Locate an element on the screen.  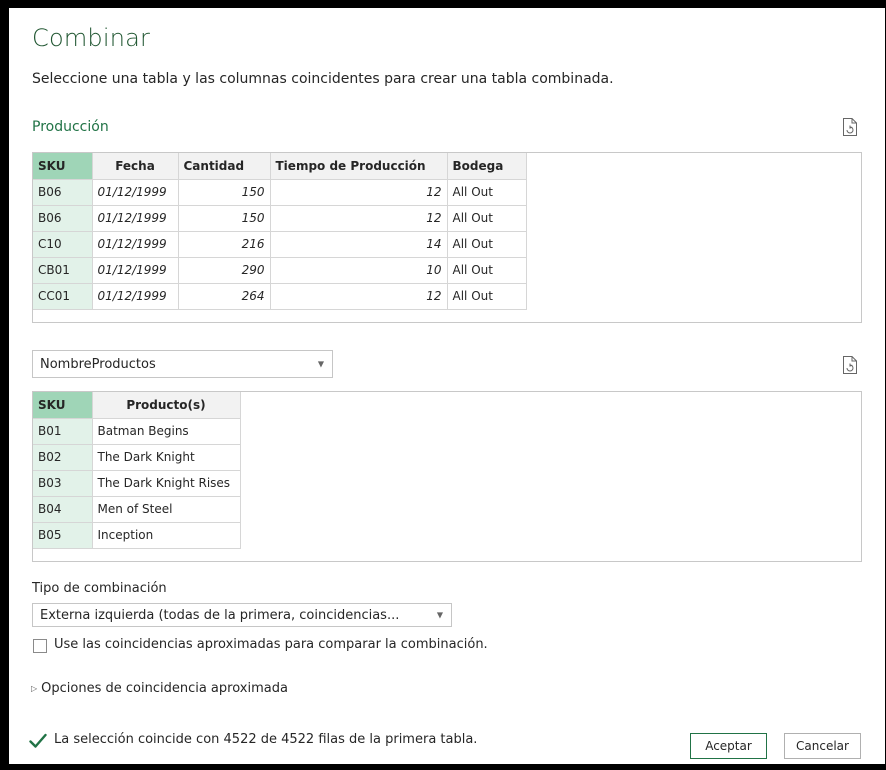
expand-triangle-icon: ▷ is located at coordinates (34, 688).